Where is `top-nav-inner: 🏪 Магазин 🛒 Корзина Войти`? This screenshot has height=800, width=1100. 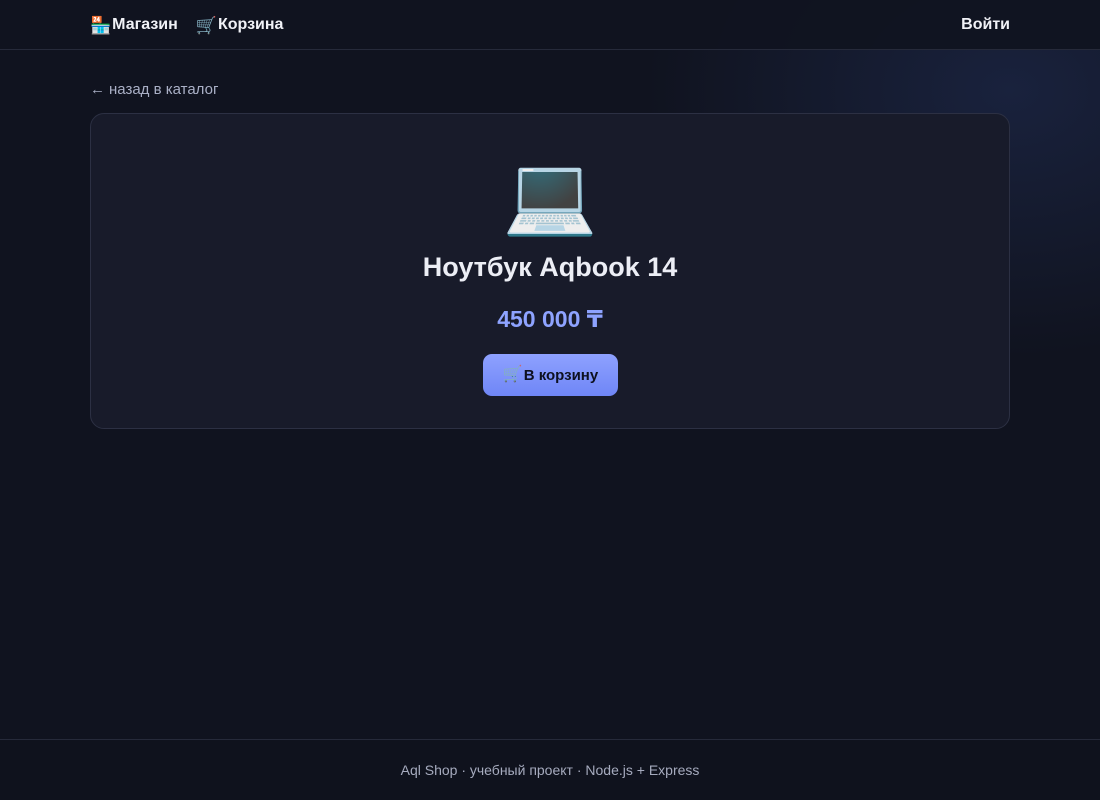 top-nav-inner: 🏪 Магазин 🛒 Корзина Войти is located at coordinates (550, 25).